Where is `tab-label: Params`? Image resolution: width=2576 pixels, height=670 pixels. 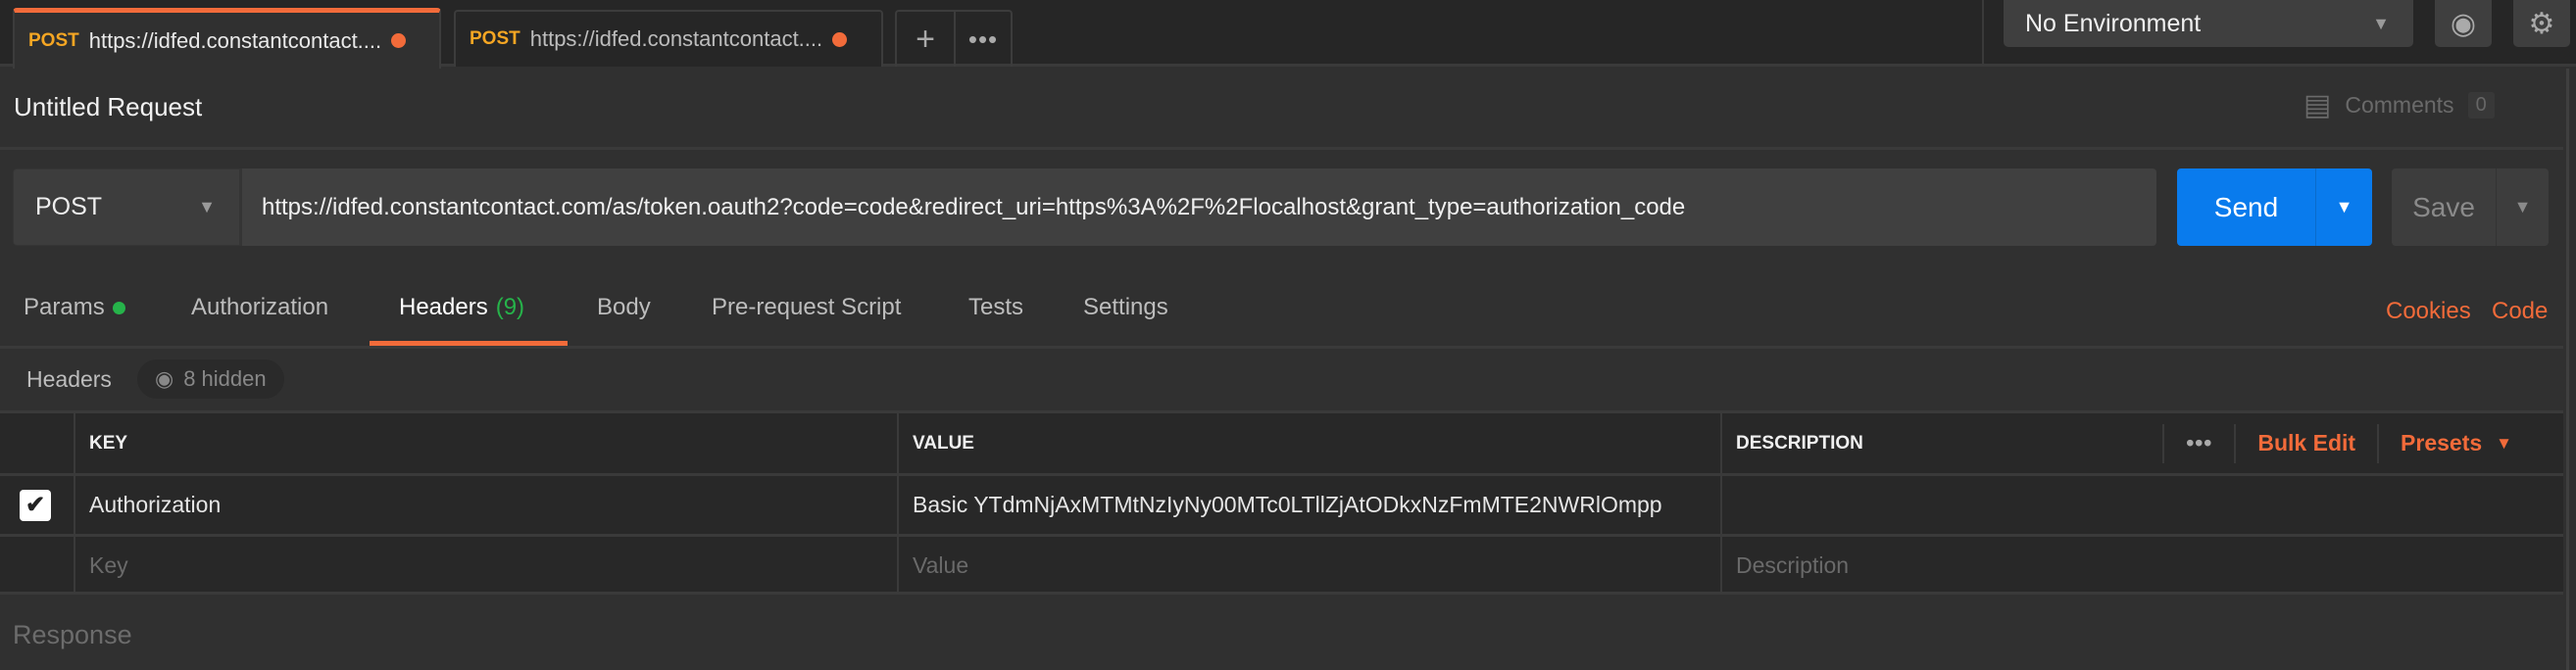
tab-label: Params is located at coordinates (64, 307).